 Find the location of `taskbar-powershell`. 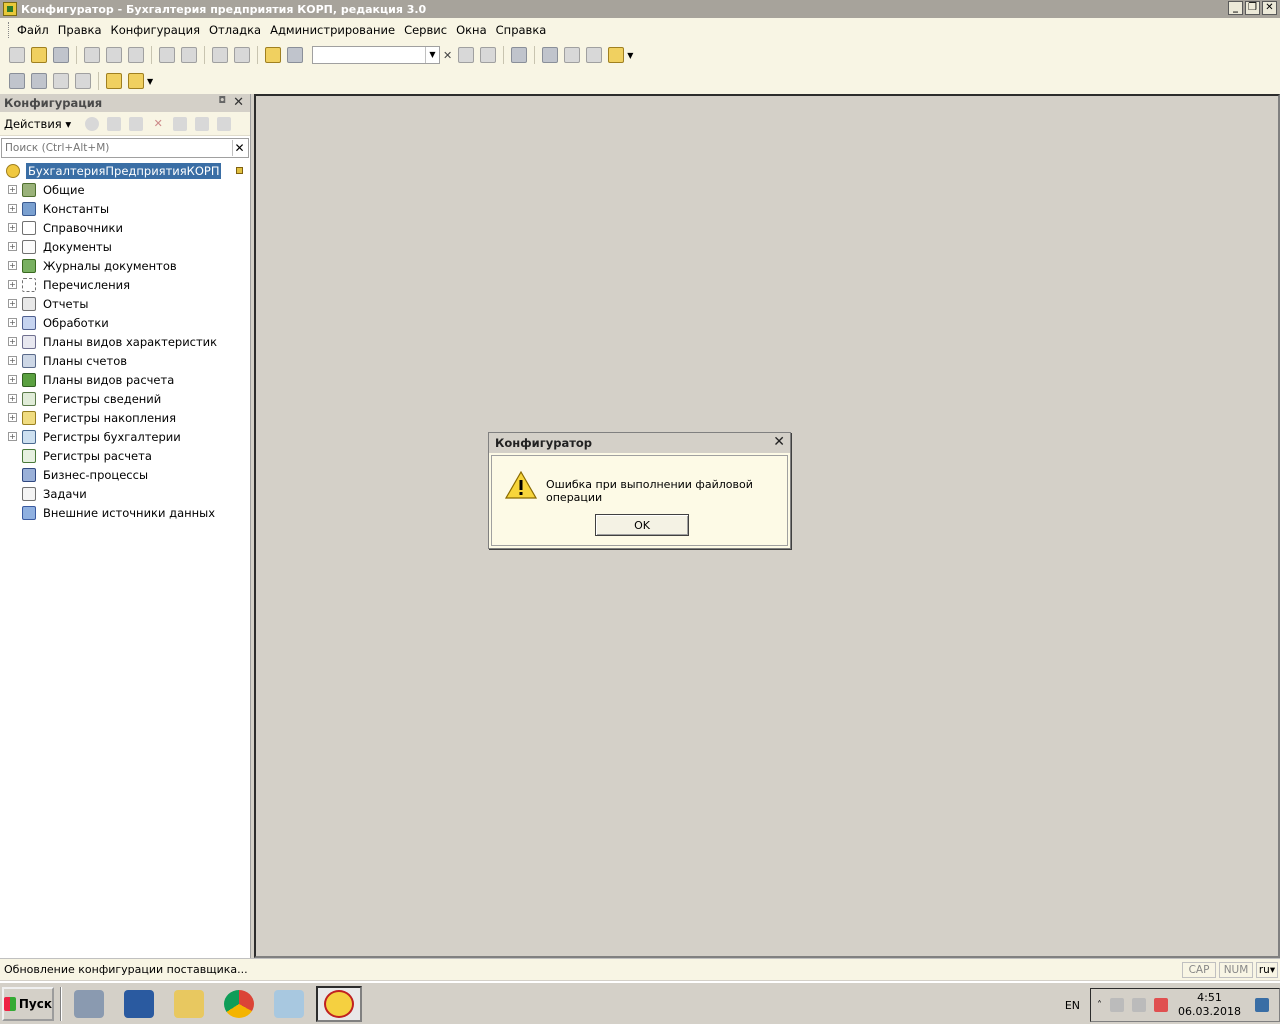

taskbar-powershell is located at coordinates (139, 1004).